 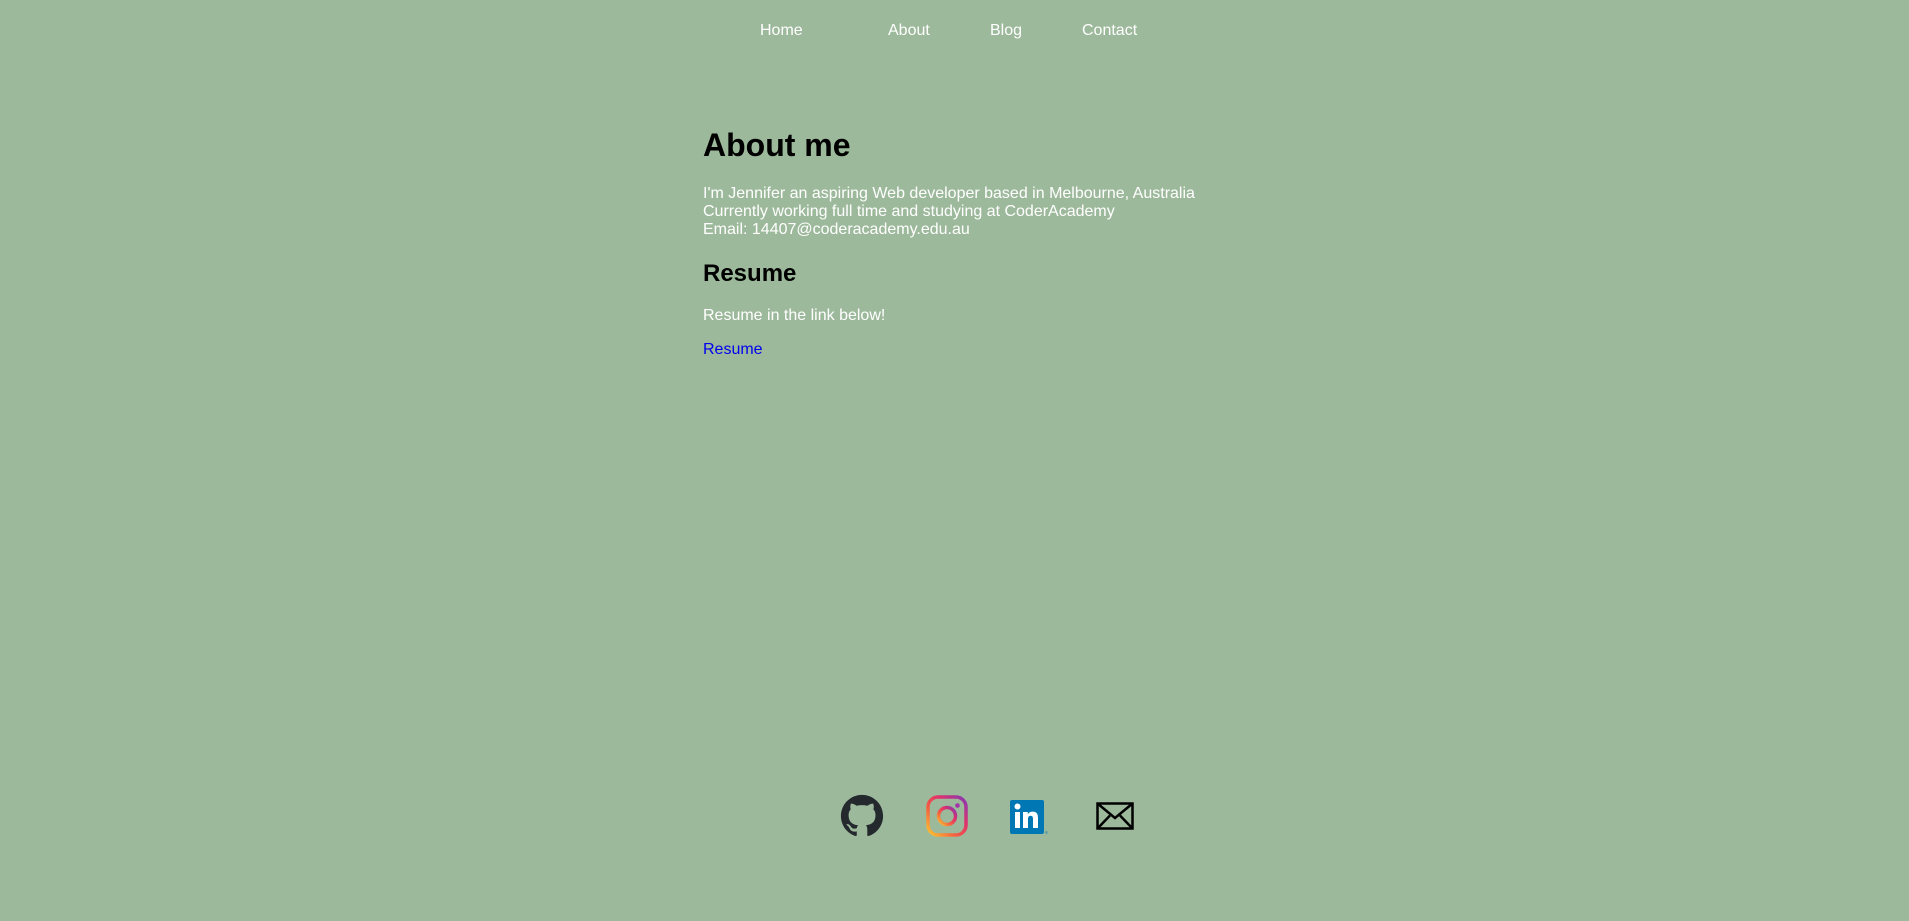 What do you see at coordinates (733, 350) in the screenshot?
I see `resume-link: Resume` at bounding box center [733, 350].